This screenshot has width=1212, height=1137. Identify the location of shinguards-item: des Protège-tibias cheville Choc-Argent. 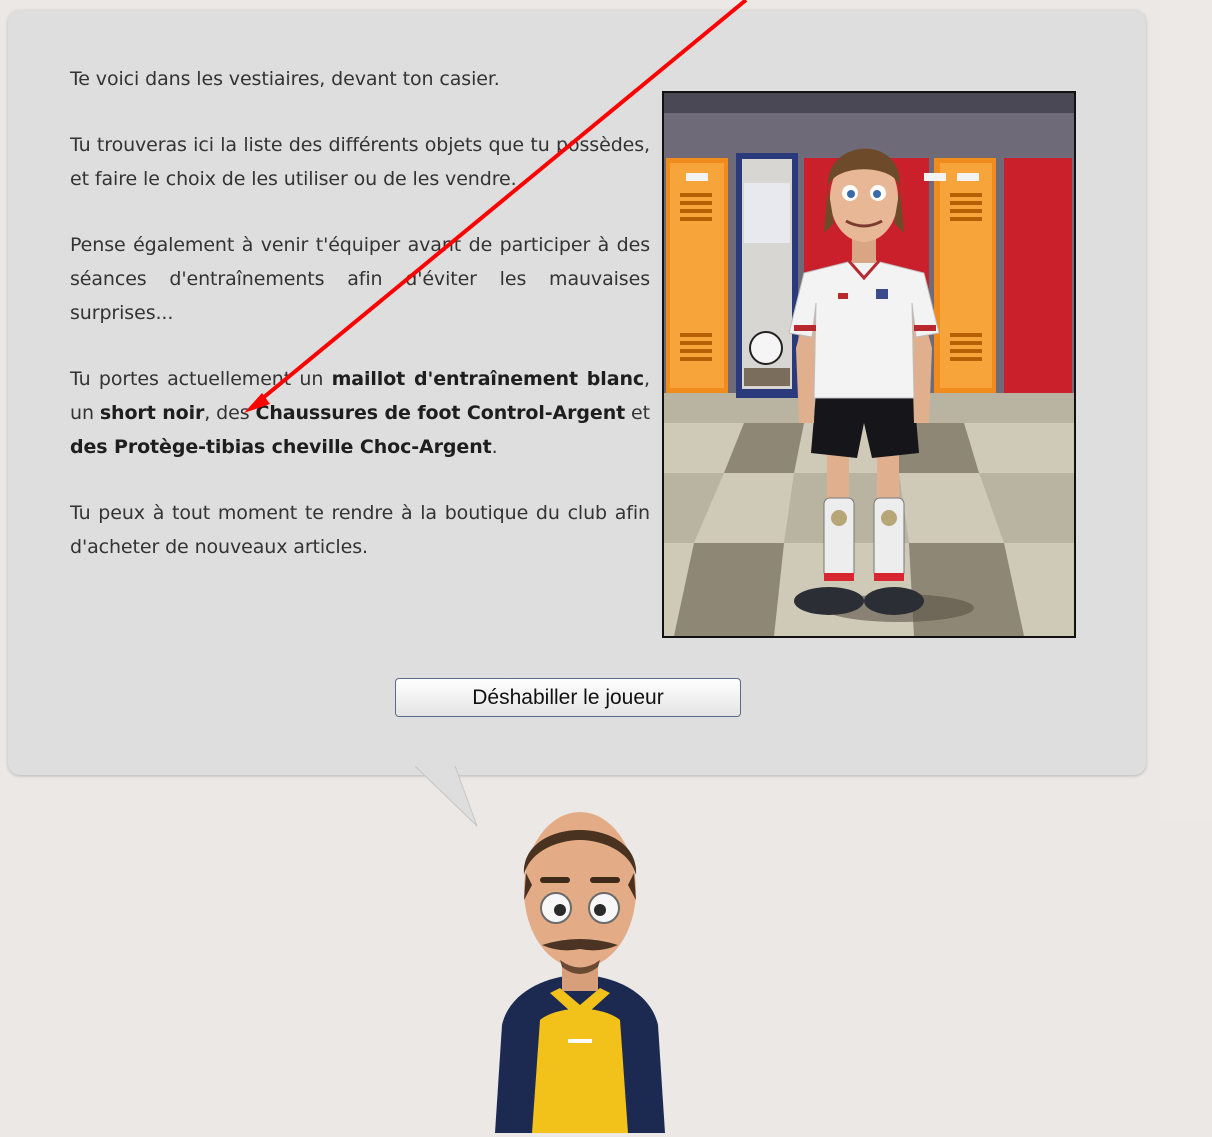
(281, 447).